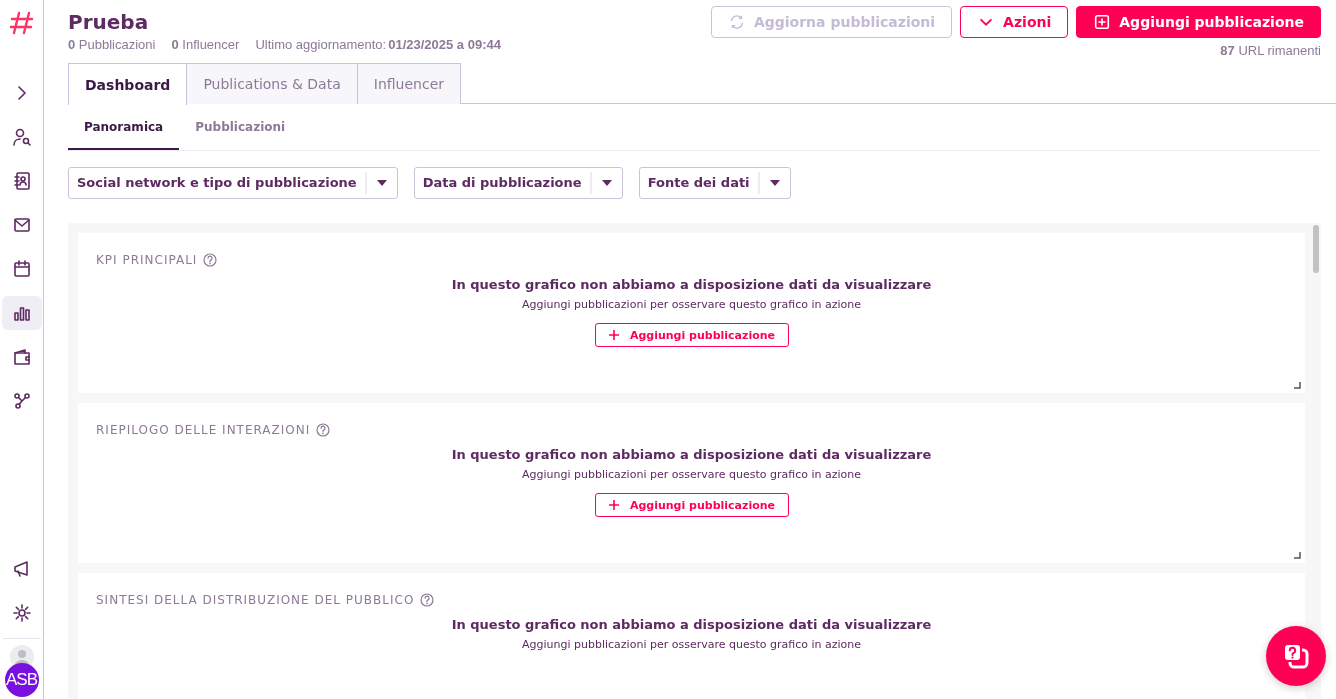 The image size is (1336, 699). Describe the element at coordinates (124, 128) in the screenshot. I see `subtab: Panoramica` at that location.